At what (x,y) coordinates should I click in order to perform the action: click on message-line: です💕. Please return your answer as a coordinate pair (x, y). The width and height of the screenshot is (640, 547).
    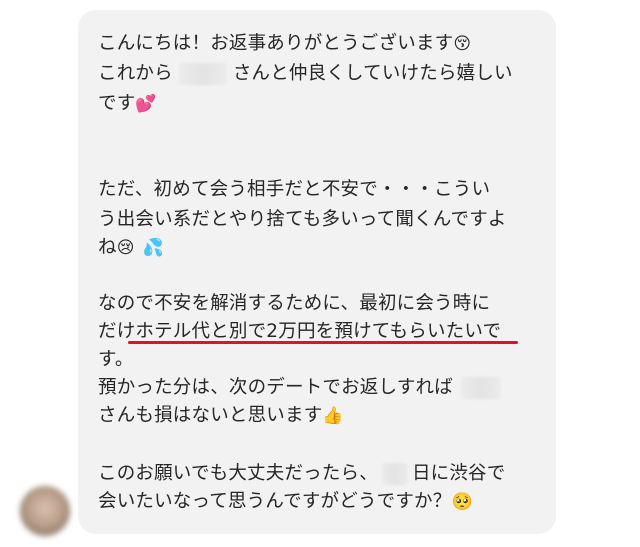
    Looking at the image, I should click on (127, 104).